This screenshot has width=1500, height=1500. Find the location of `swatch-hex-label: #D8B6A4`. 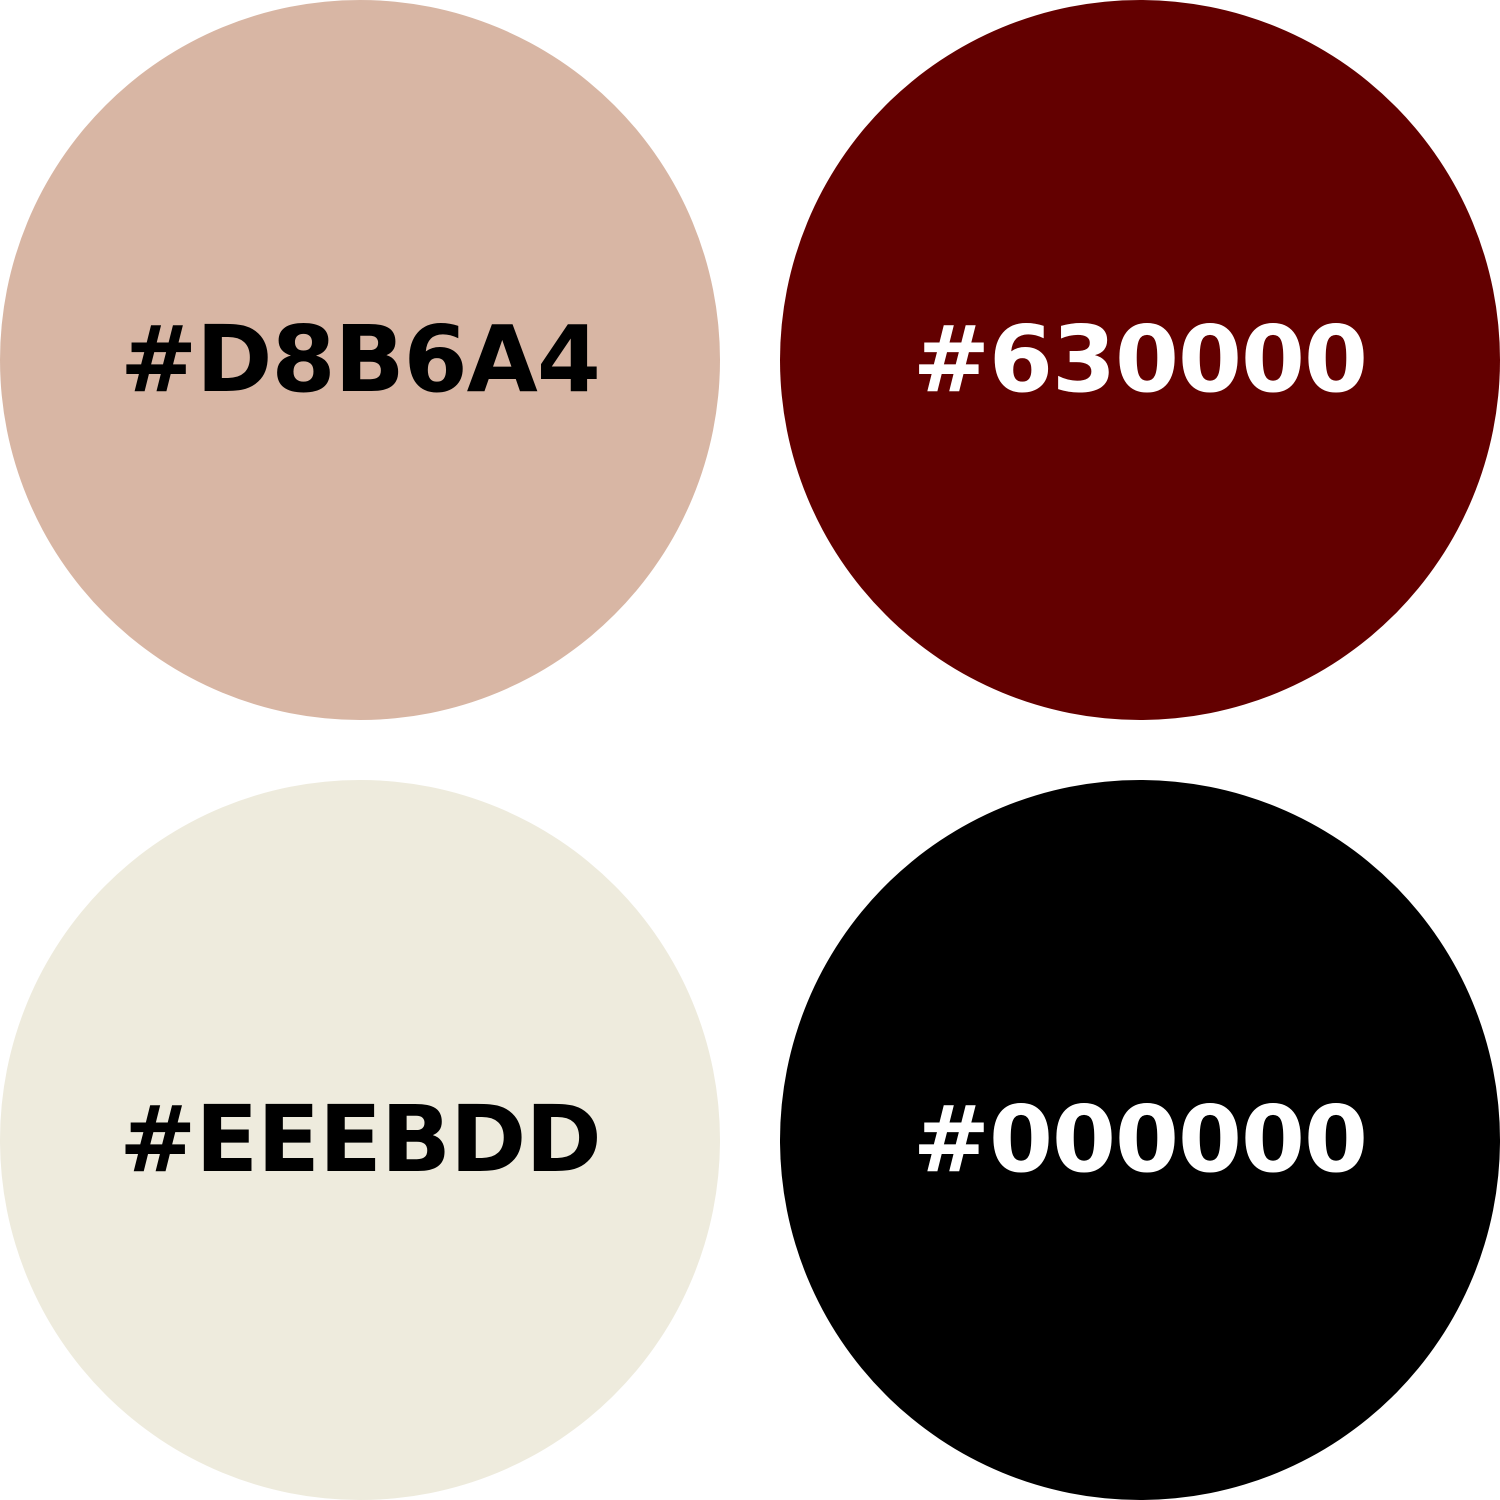

swatch-hex-label: #D8B6A4 is located at coordinates (360, 359).